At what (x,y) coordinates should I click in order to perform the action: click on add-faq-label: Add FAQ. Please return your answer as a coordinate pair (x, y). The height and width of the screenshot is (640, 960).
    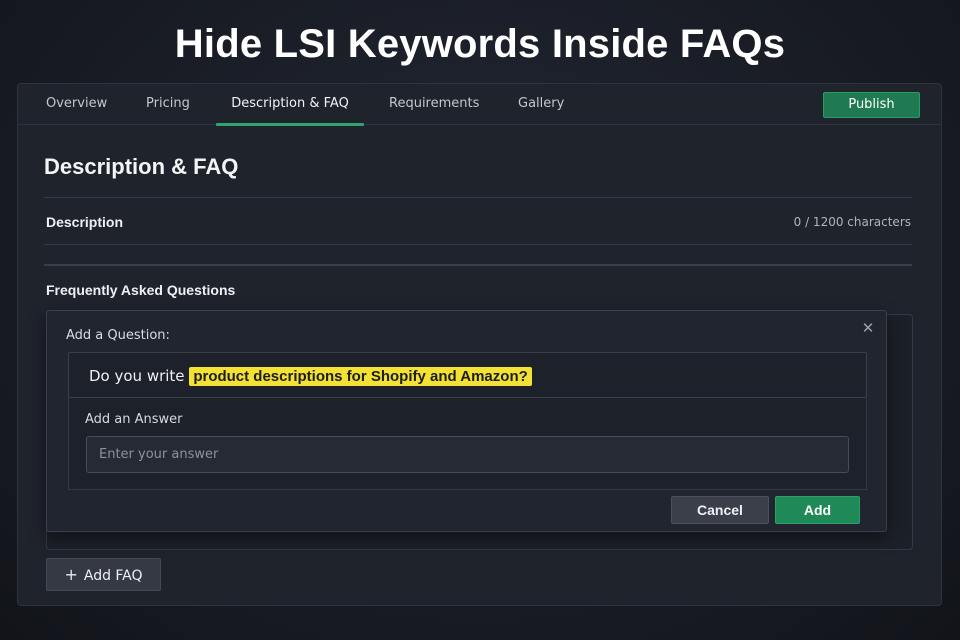
    Looking at the image, I should click on (113, 576).